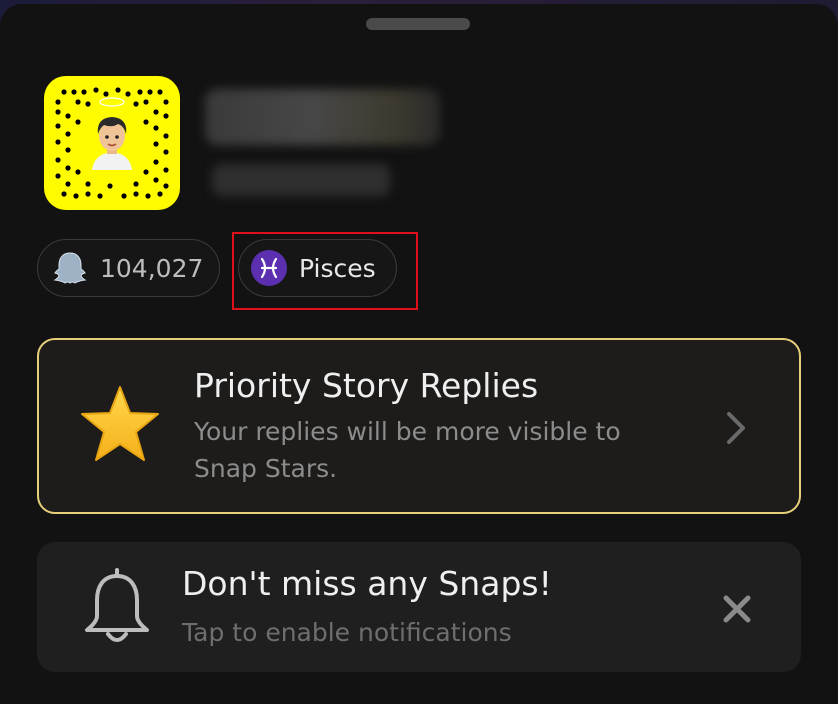  What do you see at coordinates (367, 583) in the screenshot?
I see `notify-card-title: Don't miss any Snaps!` at bounding box center [367, 583].